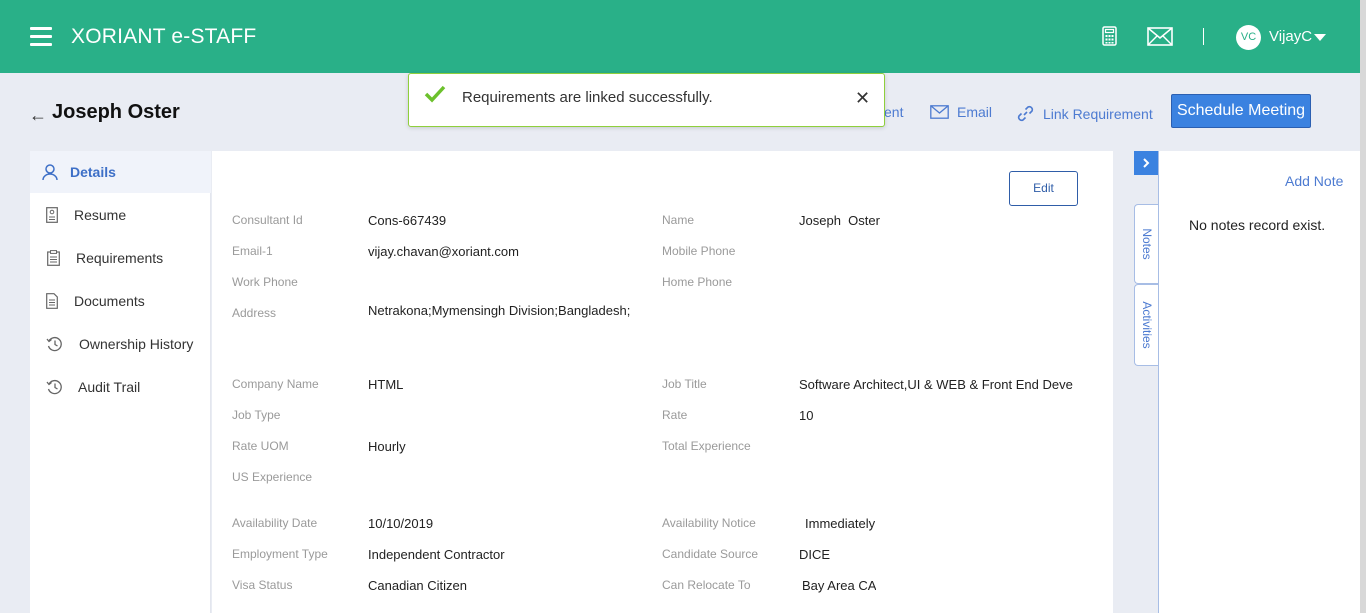 The height and width of the screenshot is (613, 1366). I want to click on checkmark-icon, so click(435, 94).